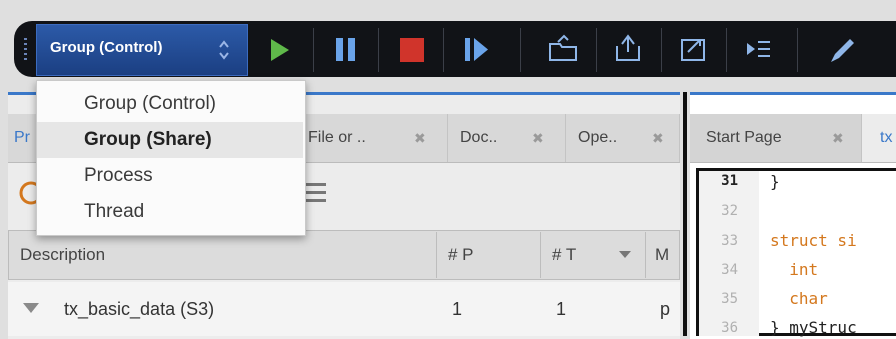  Describe the element at coordinates (139, 309) in the screenshot. I see `row-description: tx_basic_data (S3)` at that location.